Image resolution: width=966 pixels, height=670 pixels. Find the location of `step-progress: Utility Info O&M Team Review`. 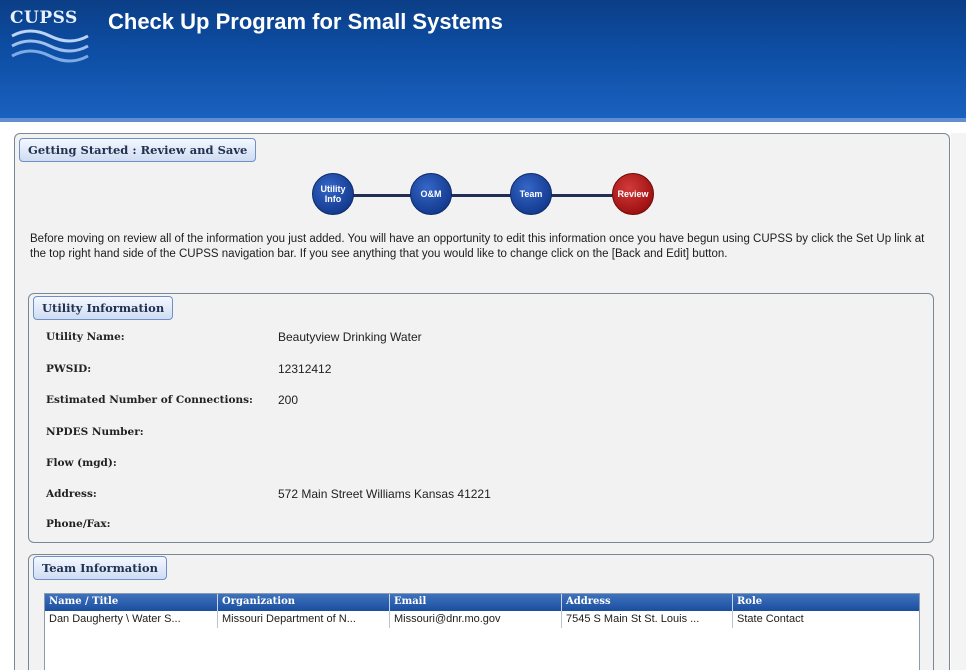

step-progress: Utility Info O&M Team Review is located at coordinates (484, 196).